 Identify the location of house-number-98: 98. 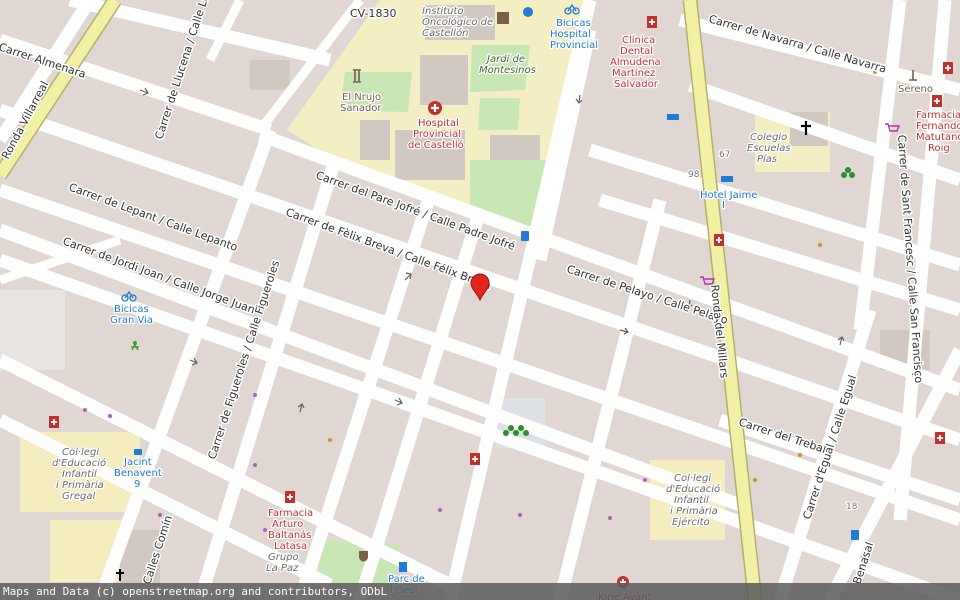
(694, 175).